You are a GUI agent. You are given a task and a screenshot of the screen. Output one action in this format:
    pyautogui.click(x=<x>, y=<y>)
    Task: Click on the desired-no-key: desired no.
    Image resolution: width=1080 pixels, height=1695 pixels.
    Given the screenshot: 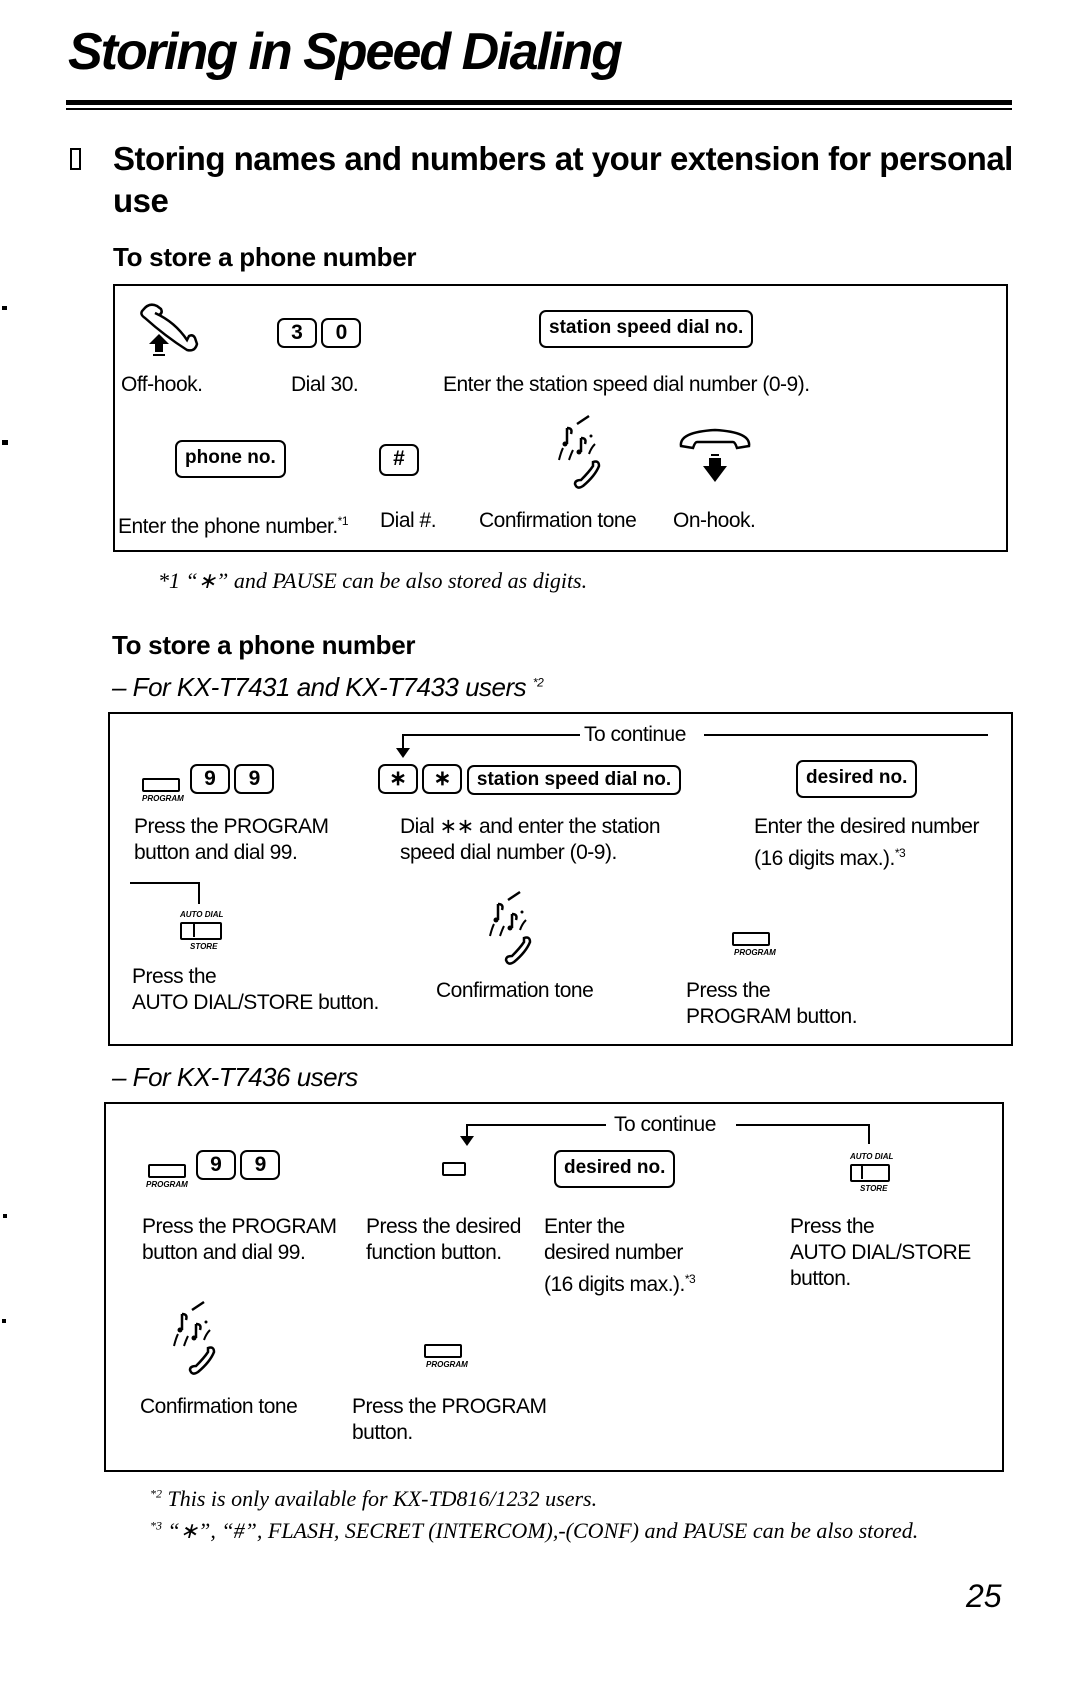 What is the action you would take?
    pyautogui.click(x=615, y=1169)
    